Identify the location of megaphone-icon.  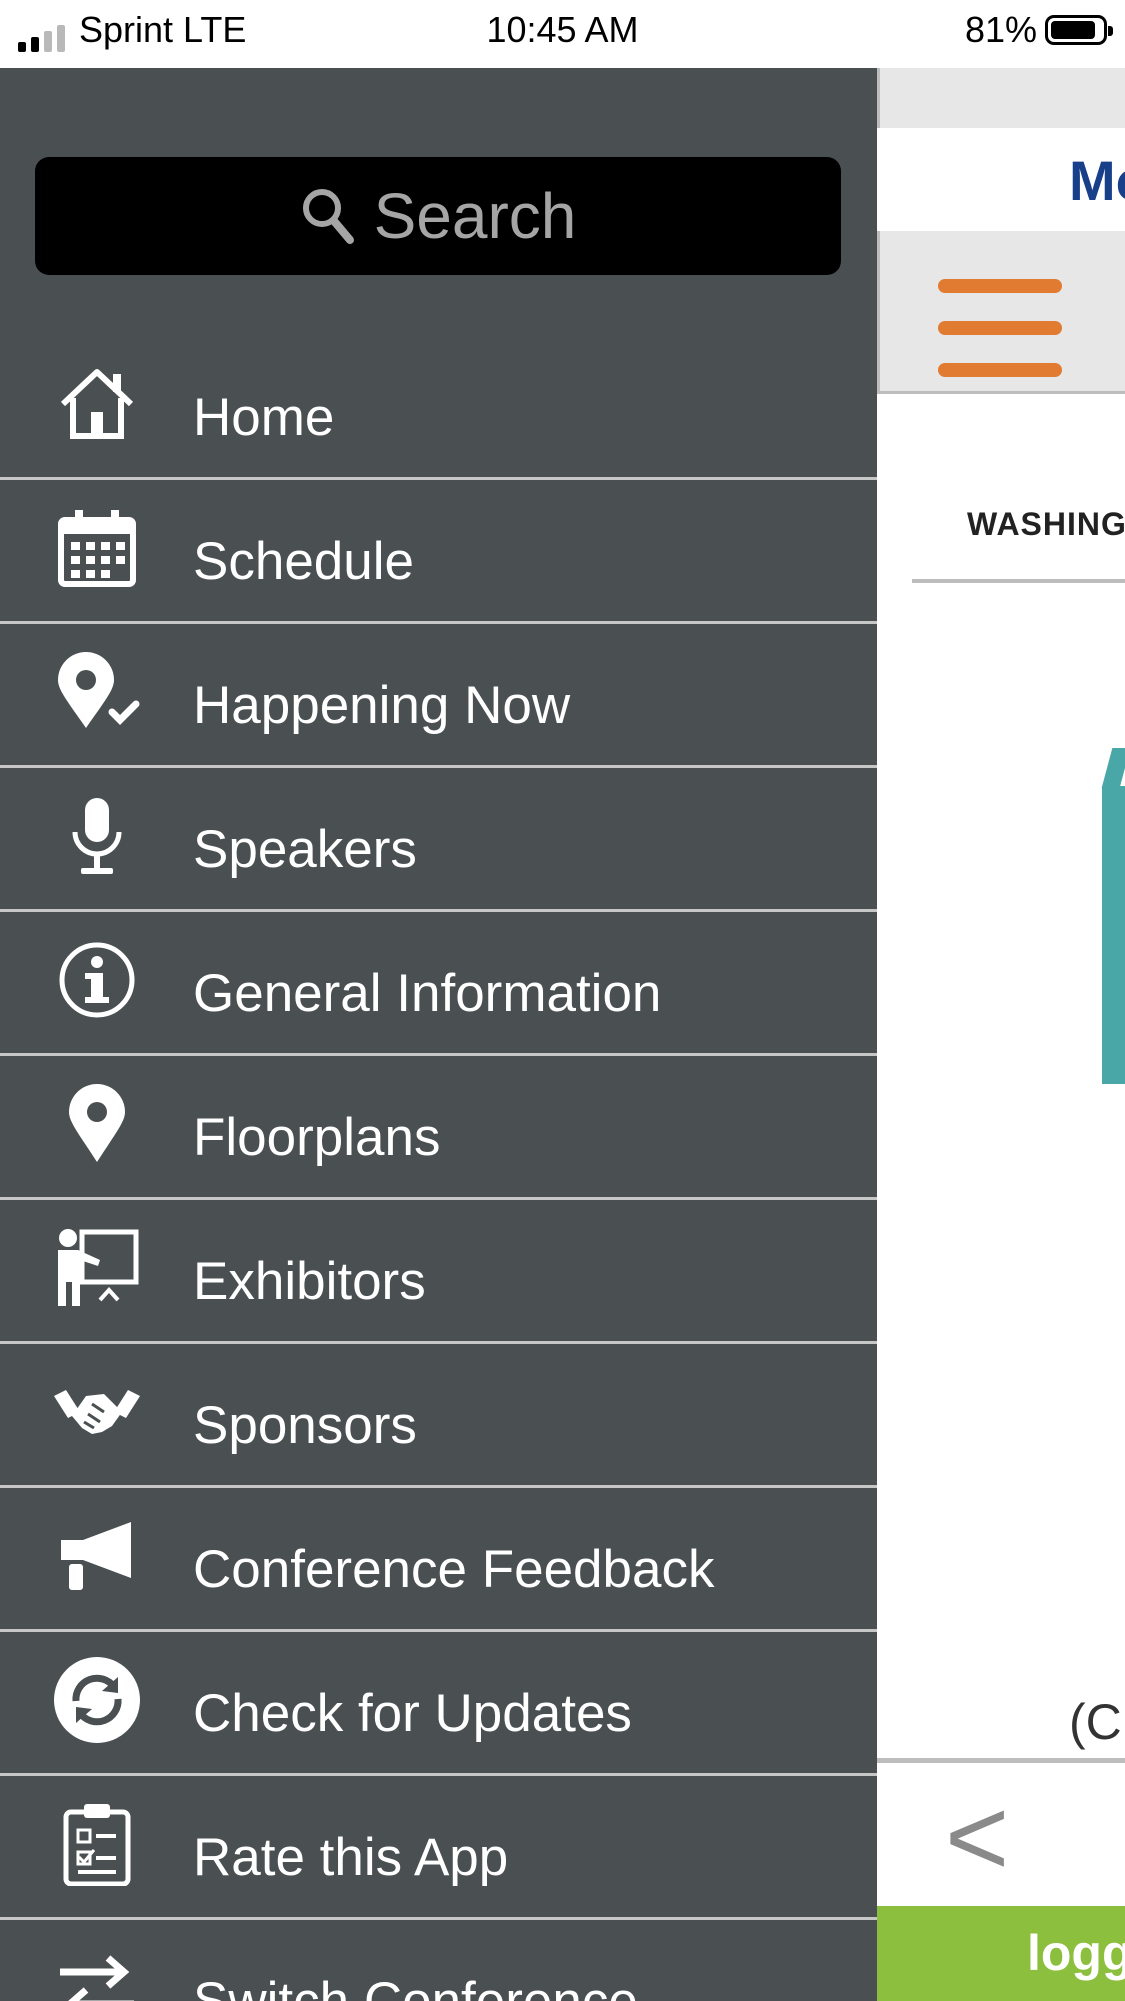
(97, 1556).